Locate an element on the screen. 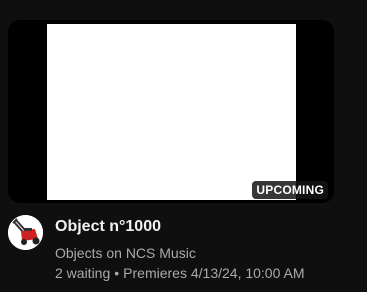 Image resolution: width=367 pixels, height=292 pixels. video-meta: 2 waiting • Premieres 4/13/24, 10:00 AM is located at coordinates (180, 273).